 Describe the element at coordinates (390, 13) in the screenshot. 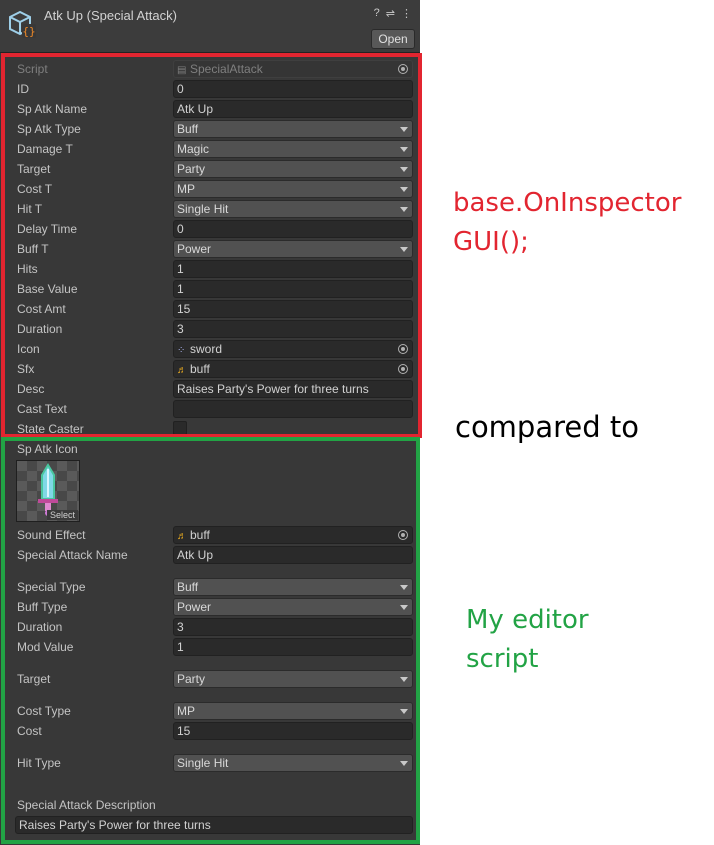

I see `settings-sliders-icon: ⇌` at that location.